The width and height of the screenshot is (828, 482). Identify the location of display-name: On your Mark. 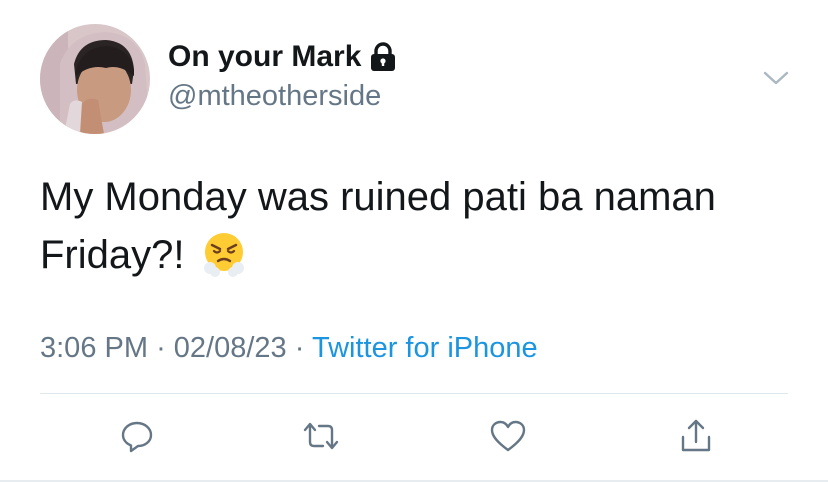
(282, 57).